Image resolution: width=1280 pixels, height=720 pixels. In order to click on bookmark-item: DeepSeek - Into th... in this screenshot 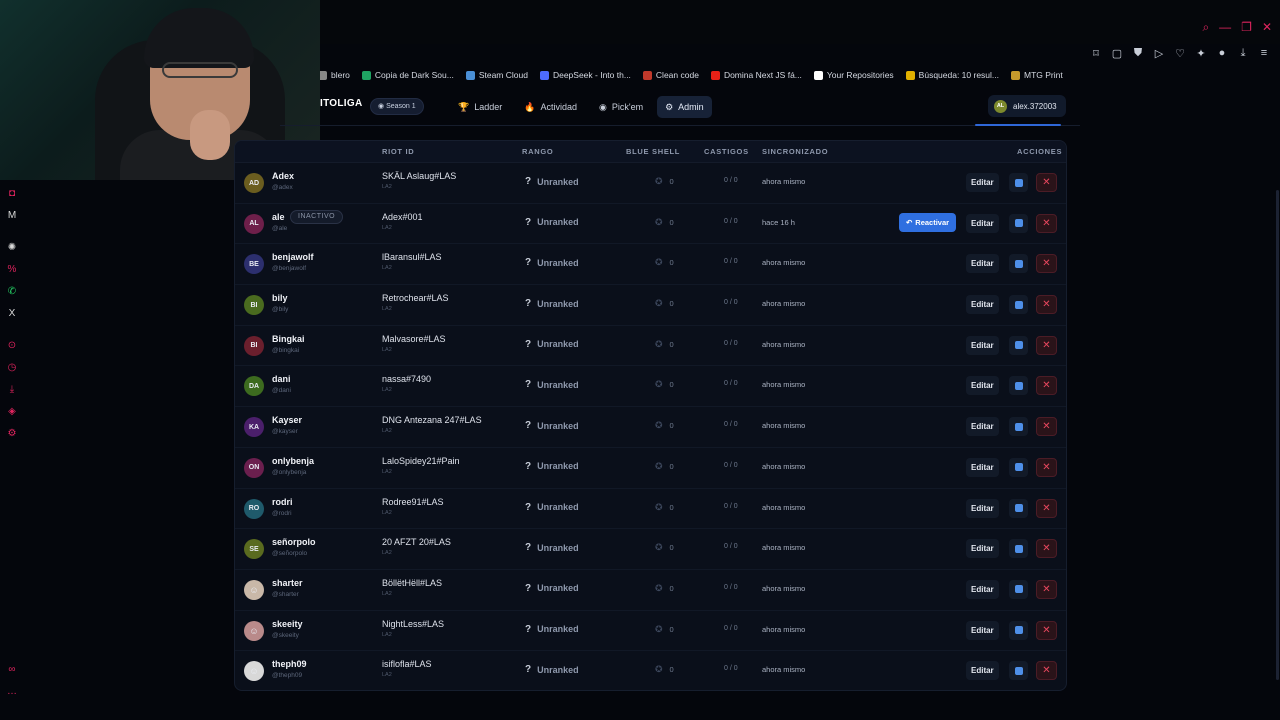, I will do `click(585, 75)`.